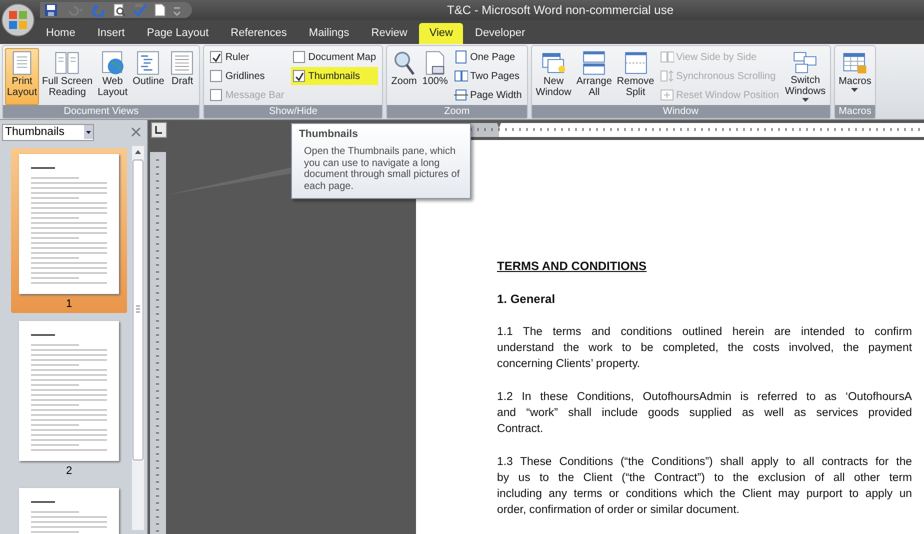  Describe the element at coordinates (389, 33) in the screenshot. I see `ribbon-tab: Review` at that location.